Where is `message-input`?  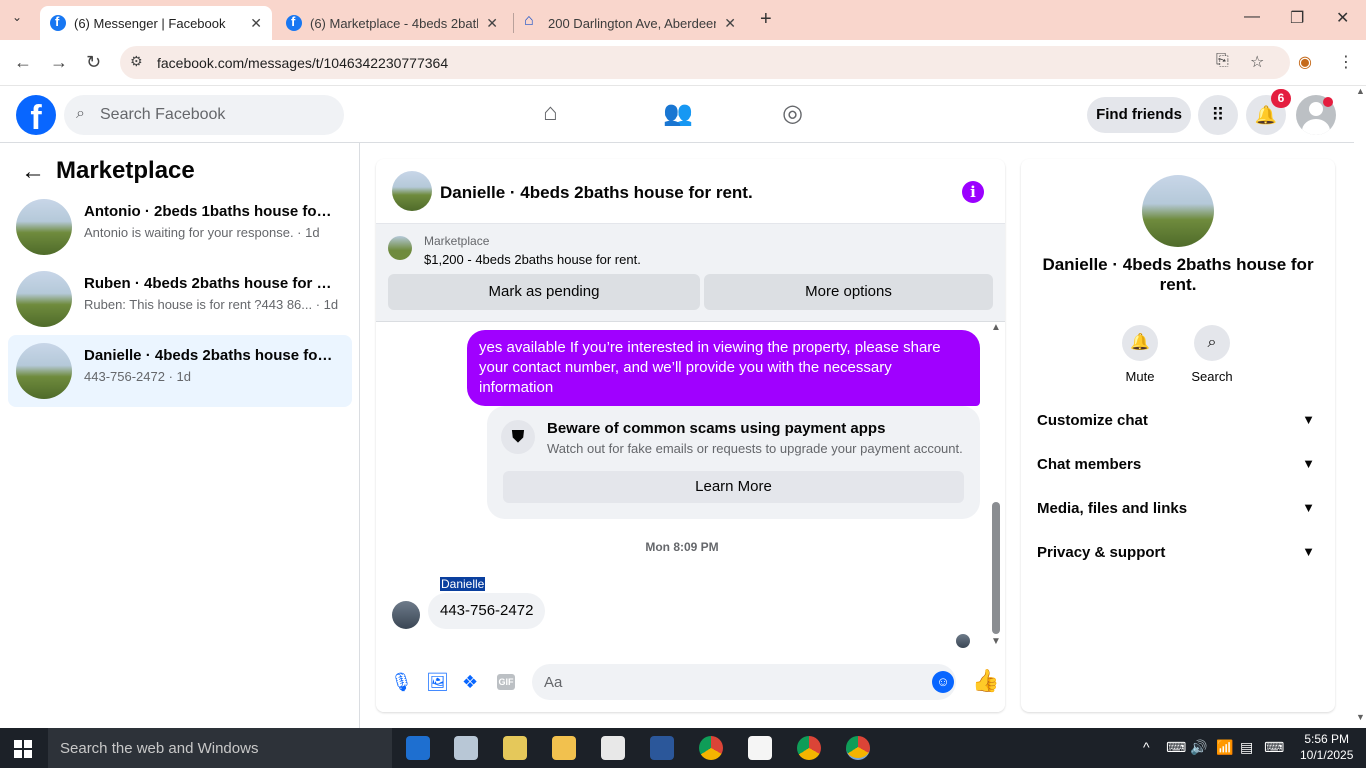
message-input is located at coordinates (729, 682).